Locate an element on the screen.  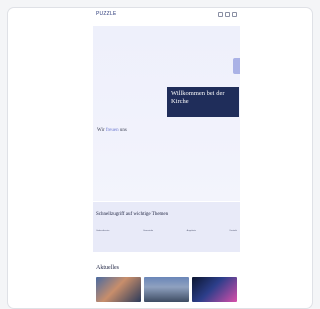
user-icon is located at coordinates (227, 14).